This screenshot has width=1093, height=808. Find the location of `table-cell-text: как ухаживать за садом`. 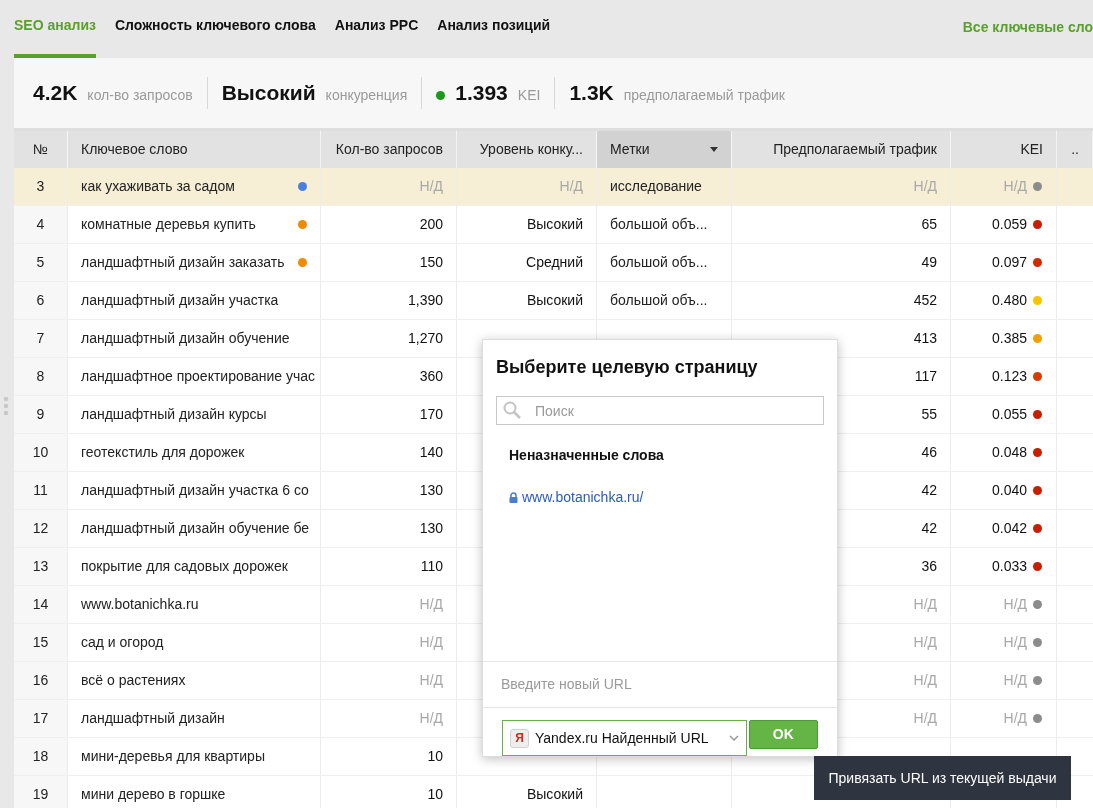

table-cell-text: как ухаживать за садом is located at coordinates (158, 186).